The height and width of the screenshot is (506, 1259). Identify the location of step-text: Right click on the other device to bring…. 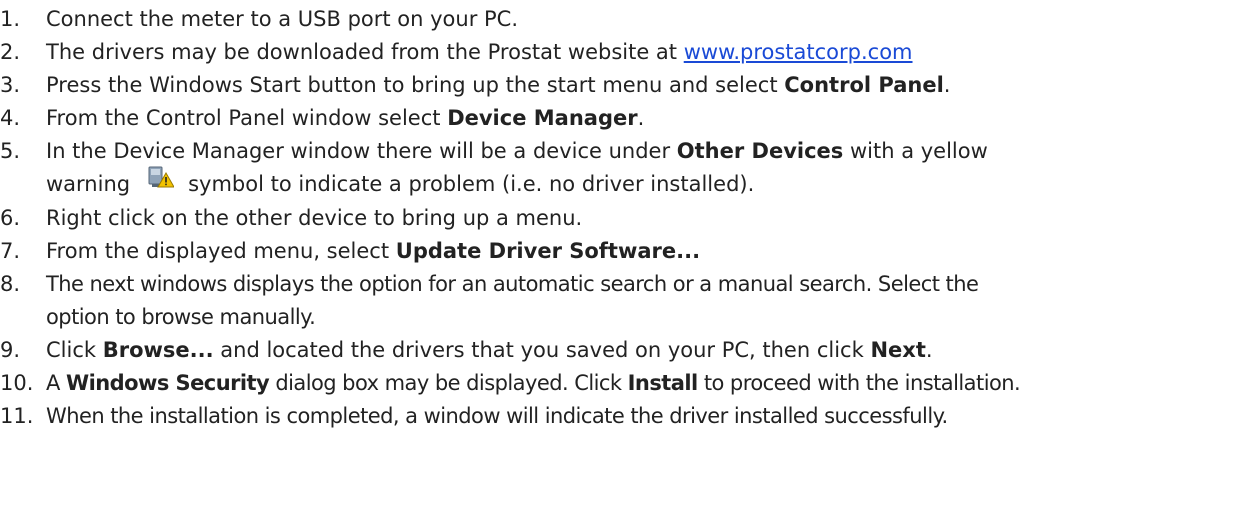
(314, 218).